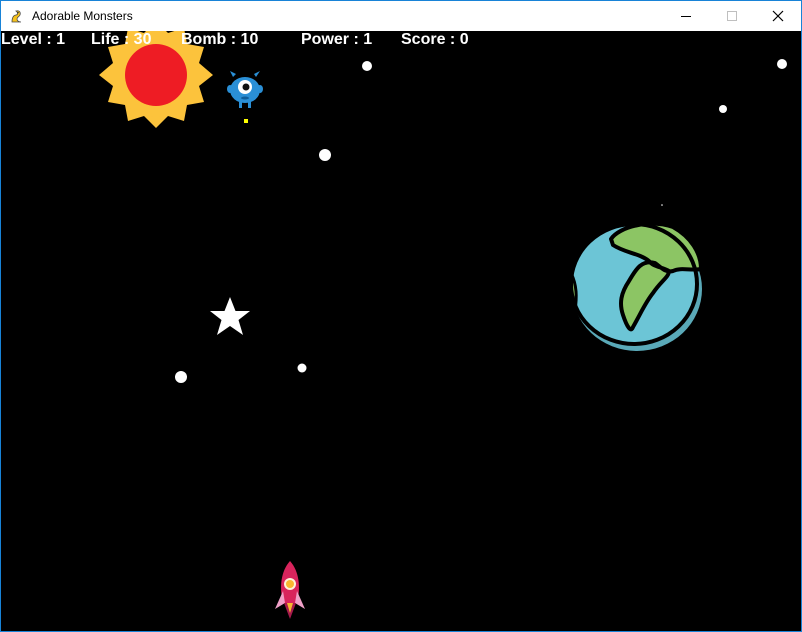 This screenshot has height=632, width=802. Describe the element at coordinates (290, 590) in the screenshot. I see `pink-rocket` at that location.